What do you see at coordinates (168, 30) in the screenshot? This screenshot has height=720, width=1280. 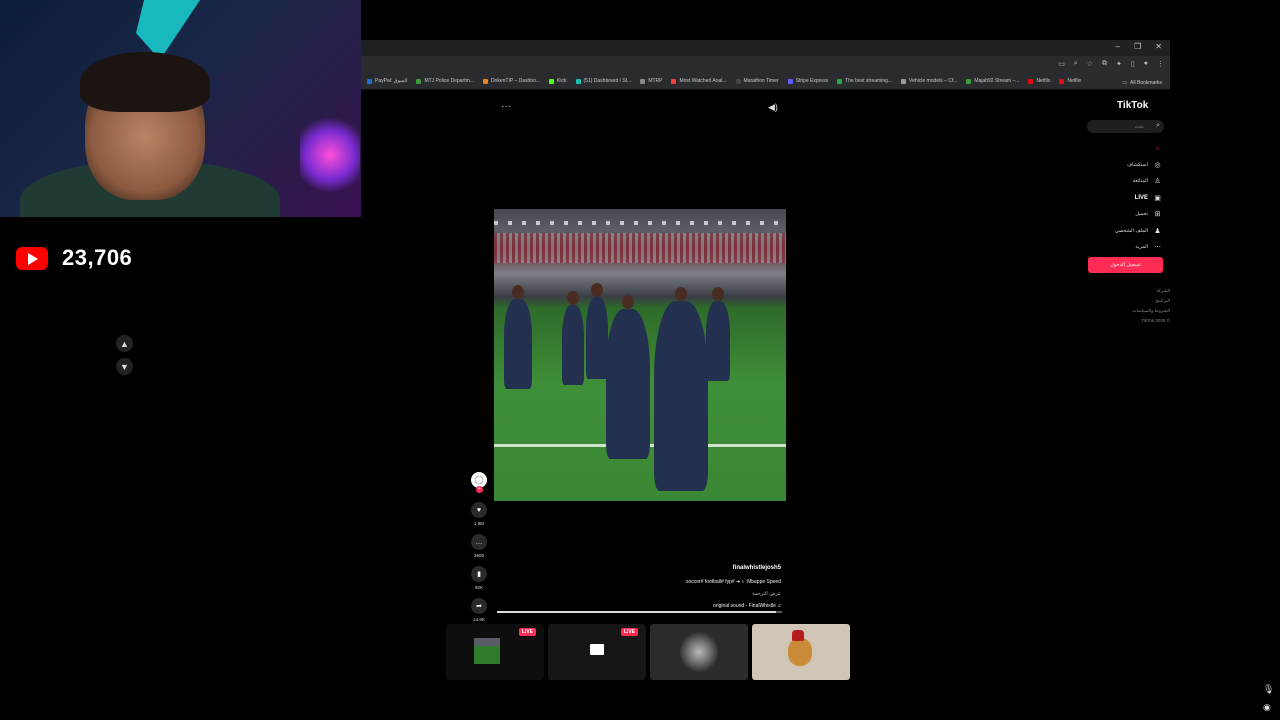 I see `neon-light-decoration` at bounding box center [168, 30].